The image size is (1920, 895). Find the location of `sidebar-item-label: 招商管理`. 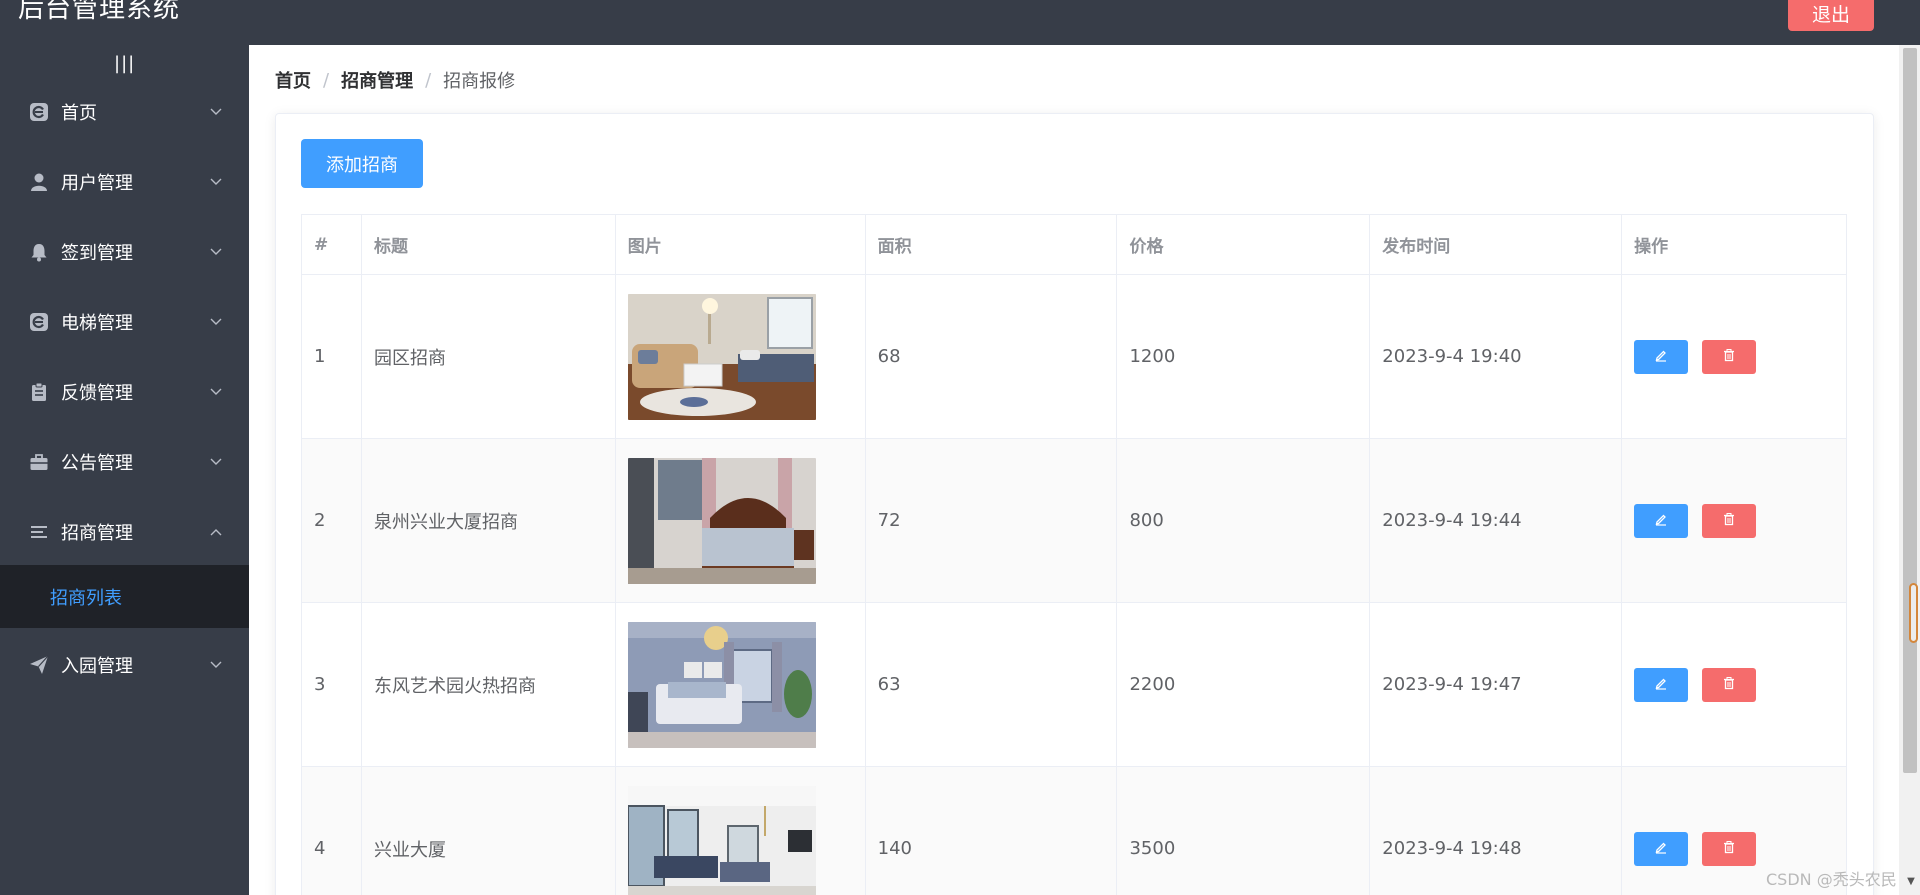

sidebar-item-label: 招商管理 is located at coordinates (97, 533).